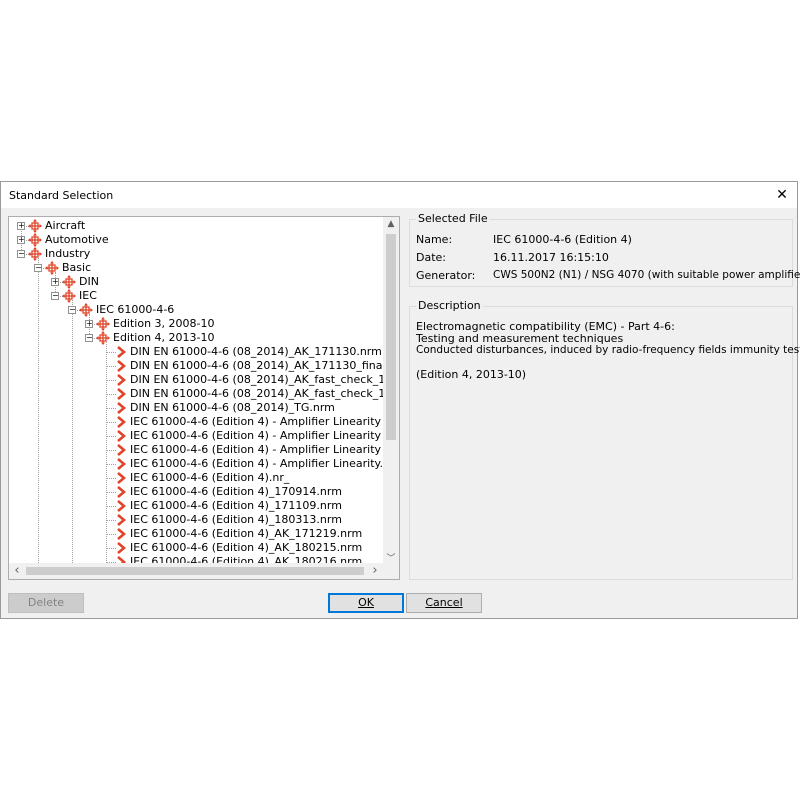 The width and height of the screenshot is (800, 800). Describe the element at coordinates (65, 225) in the screenshot. I see `tree-item-label: Aircraft` at that location.